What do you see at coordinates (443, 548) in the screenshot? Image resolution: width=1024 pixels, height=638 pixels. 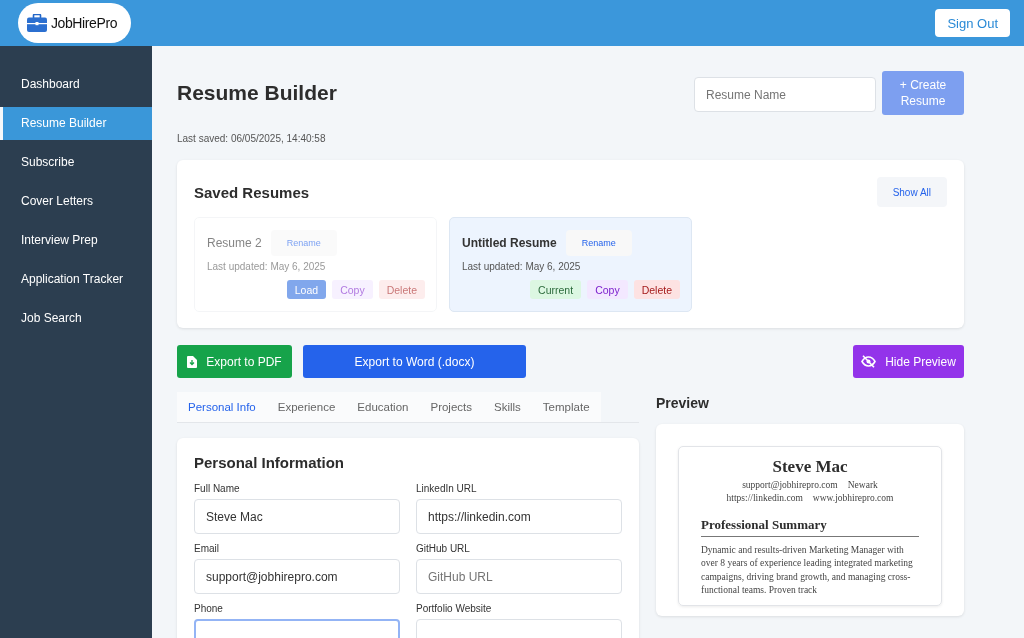 I see `field-label: GitHub URL` at bounding box center [443, 548].